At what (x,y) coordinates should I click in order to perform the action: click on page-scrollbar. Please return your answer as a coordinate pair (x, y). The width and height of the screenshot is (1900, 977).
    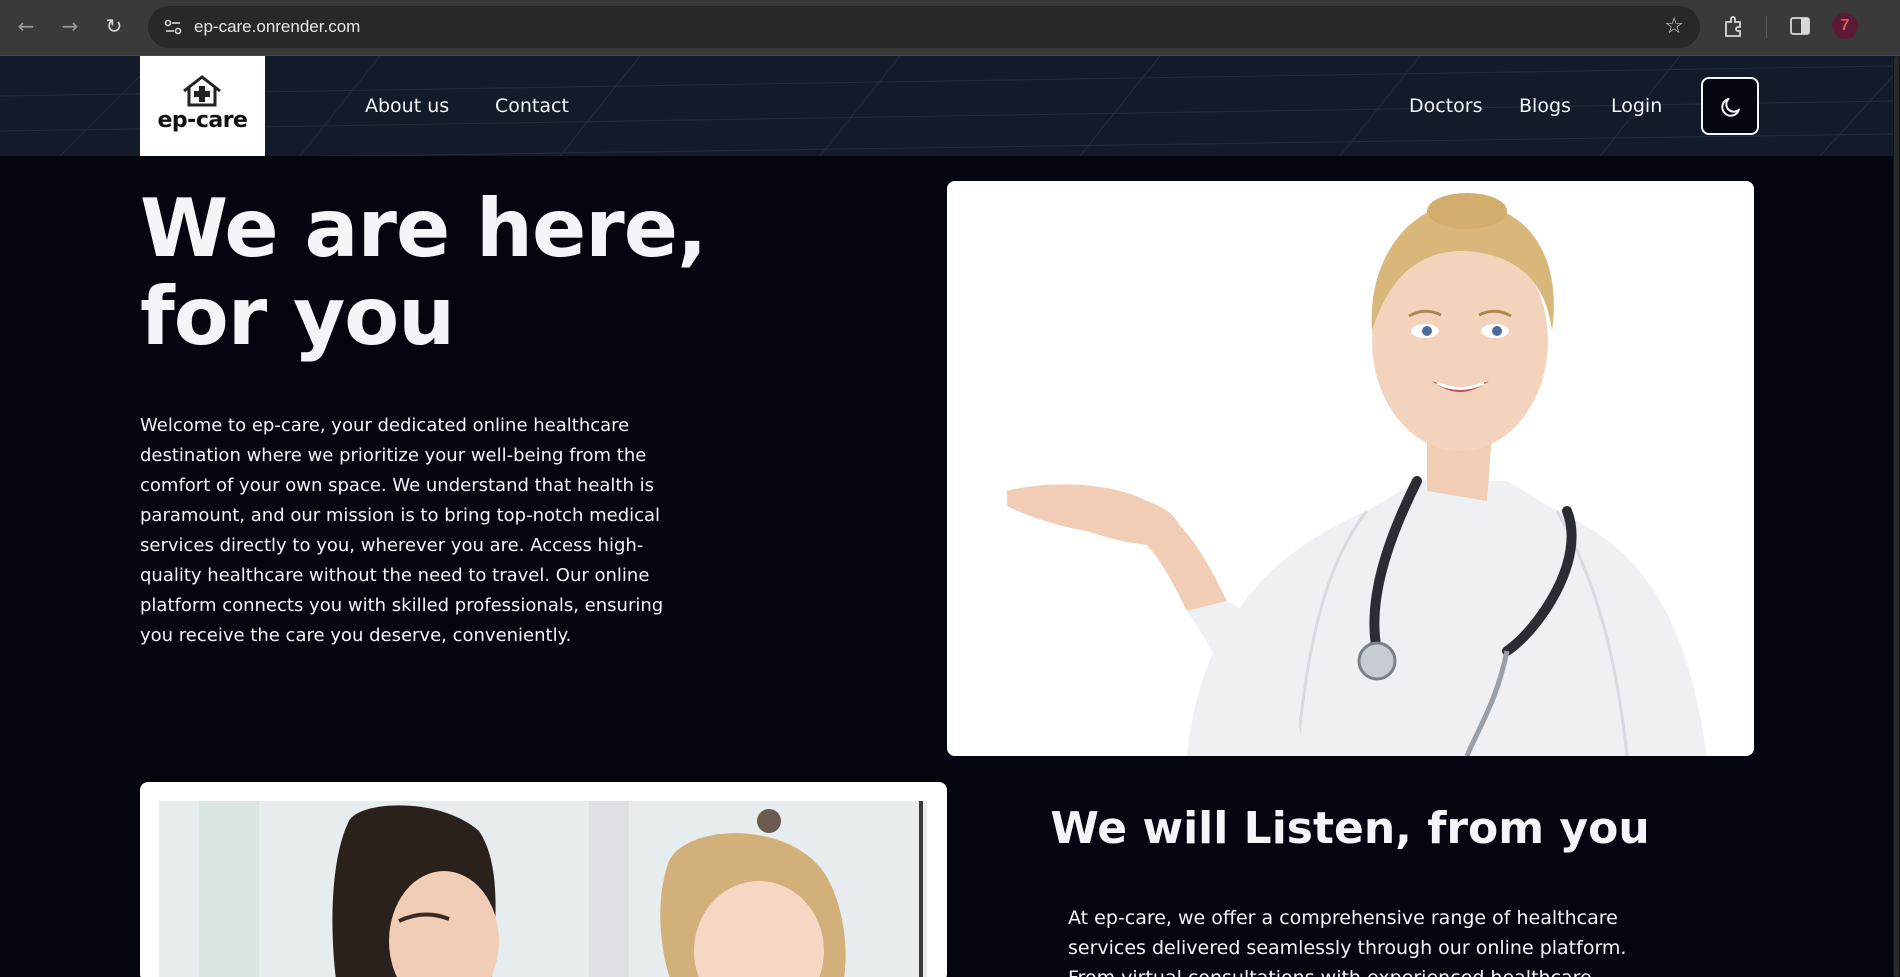
    Looking at the image, I should click on (1896, 516).